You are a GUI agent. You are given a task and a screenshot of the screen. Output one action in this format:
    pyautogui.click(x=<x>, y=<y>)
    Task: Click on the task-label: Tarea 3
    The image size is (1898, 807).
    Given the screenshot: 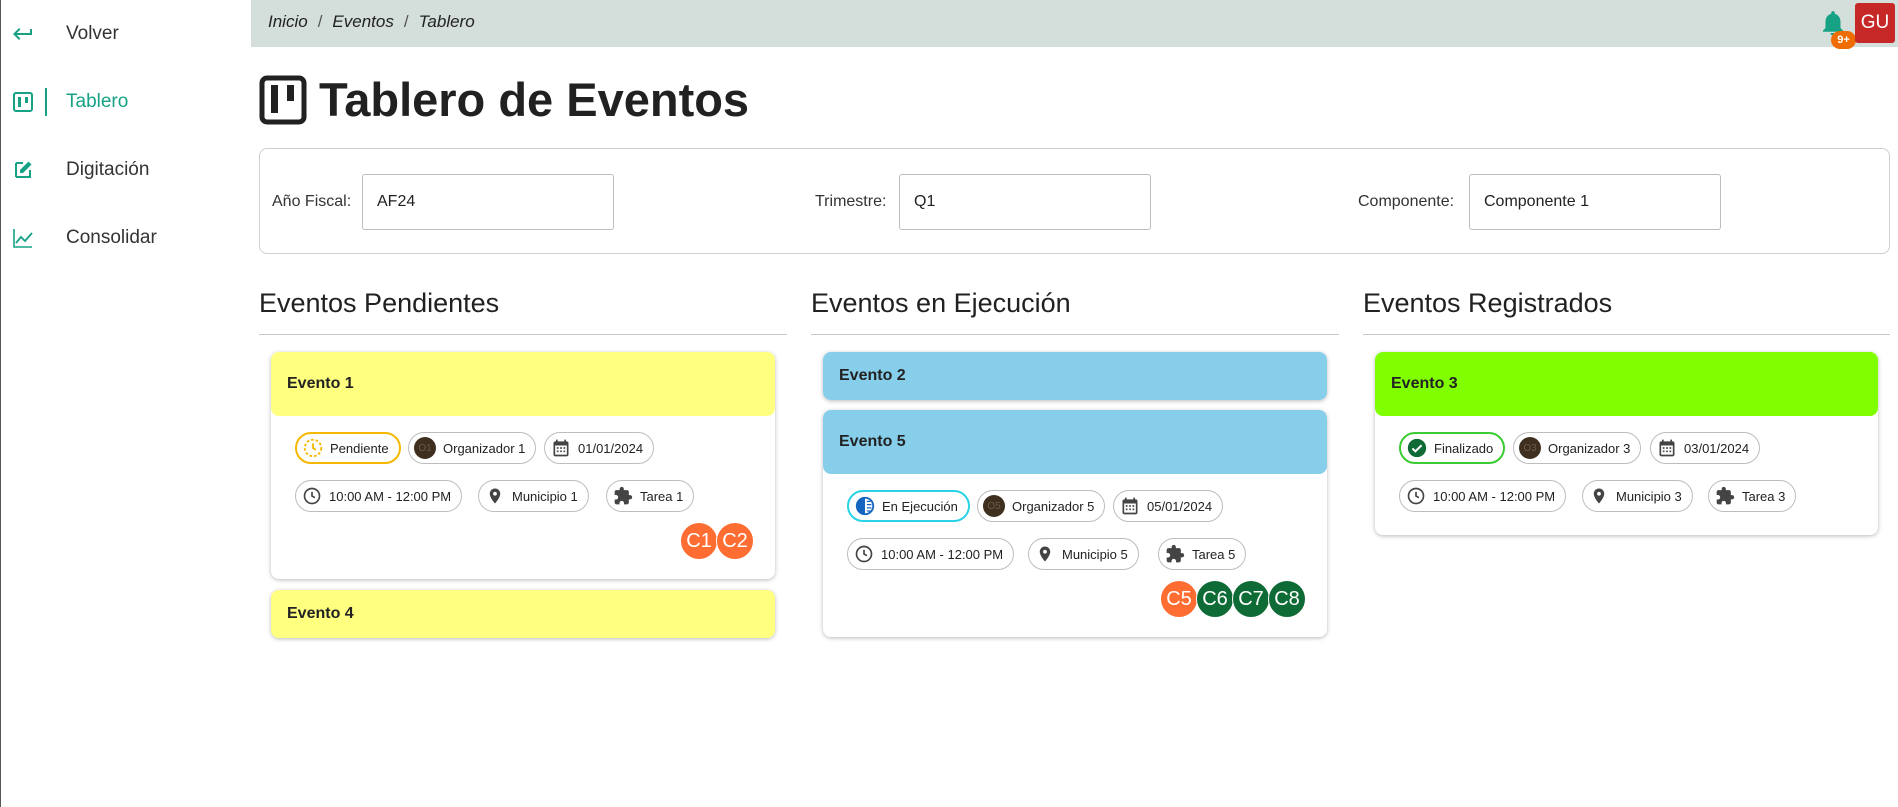 What is the action you would take?
    pyautogui.click(x=1764, y=496)
    